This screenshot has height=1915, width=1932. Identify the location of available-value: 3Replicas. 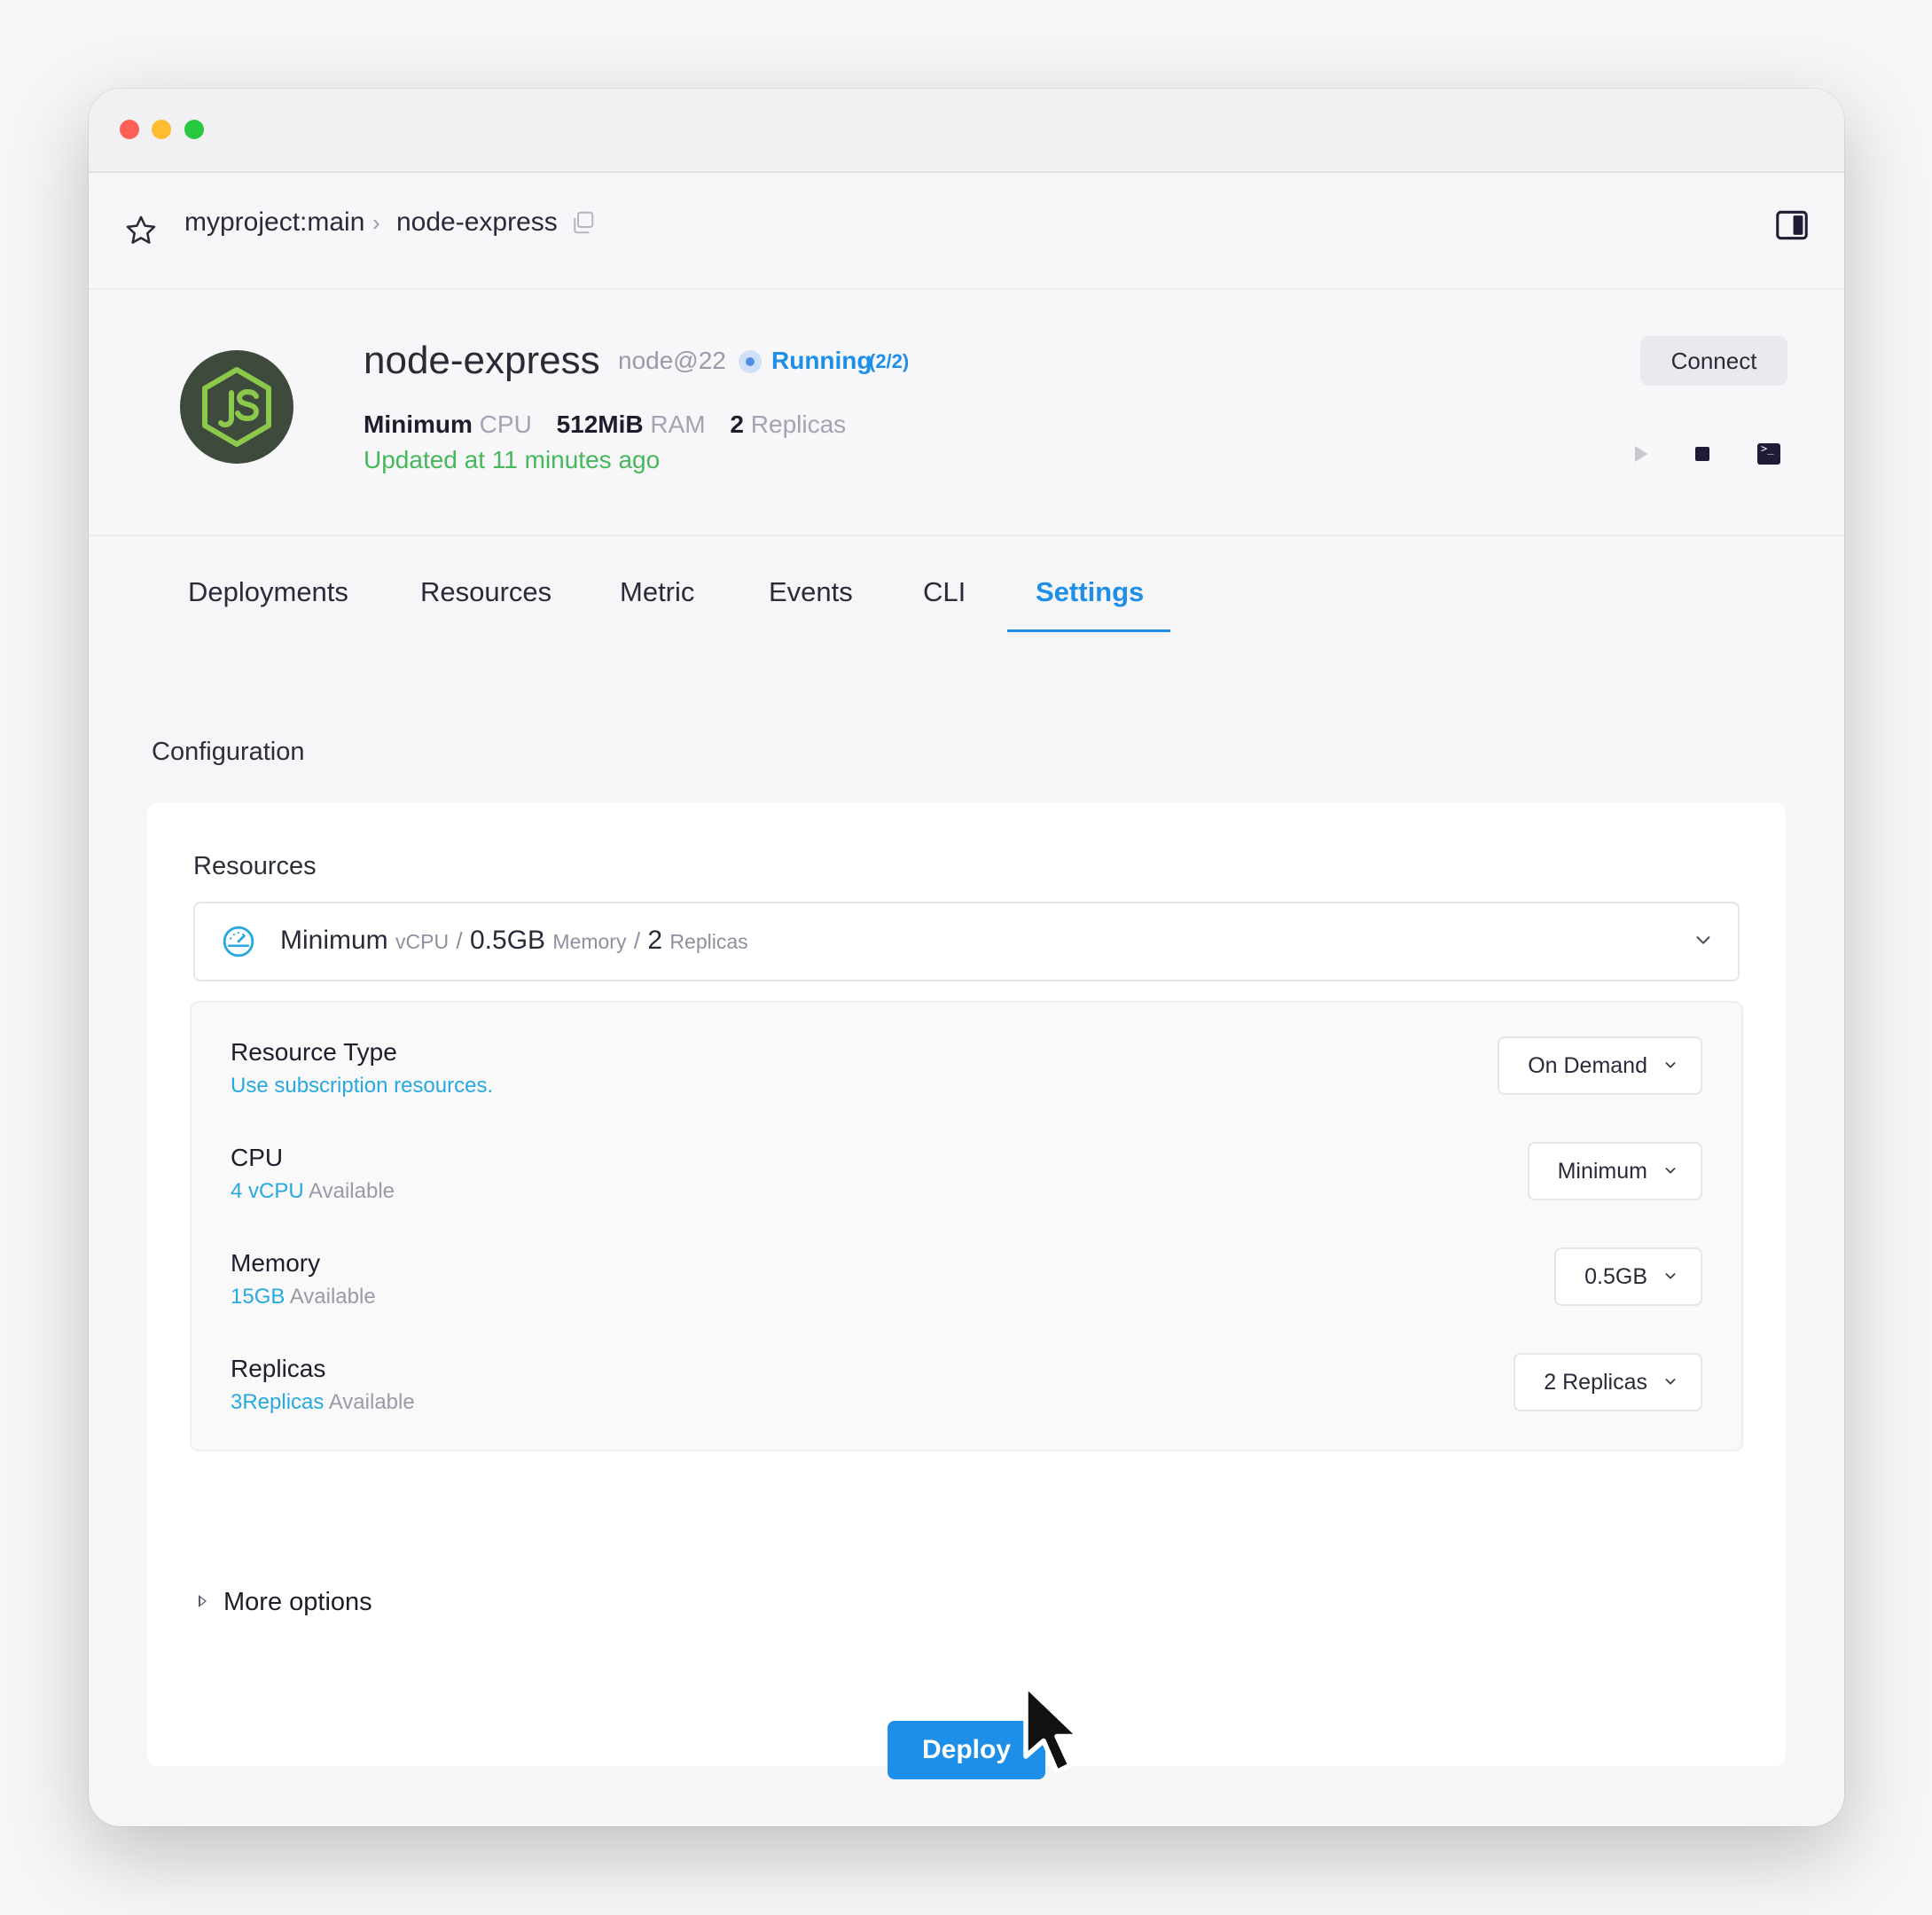
(278, 1402).